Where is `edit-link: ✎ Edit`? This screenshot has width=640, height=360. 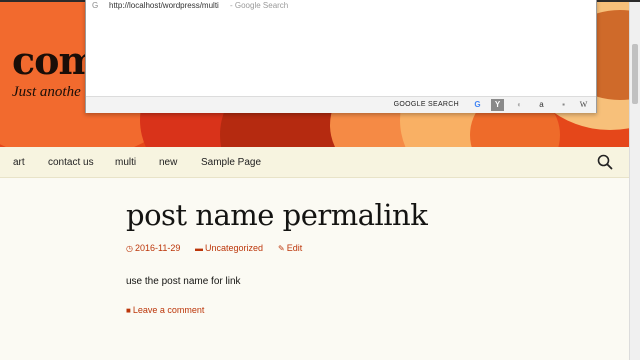
edit-link: ✎ Edit is located at coordinates (290, 248).